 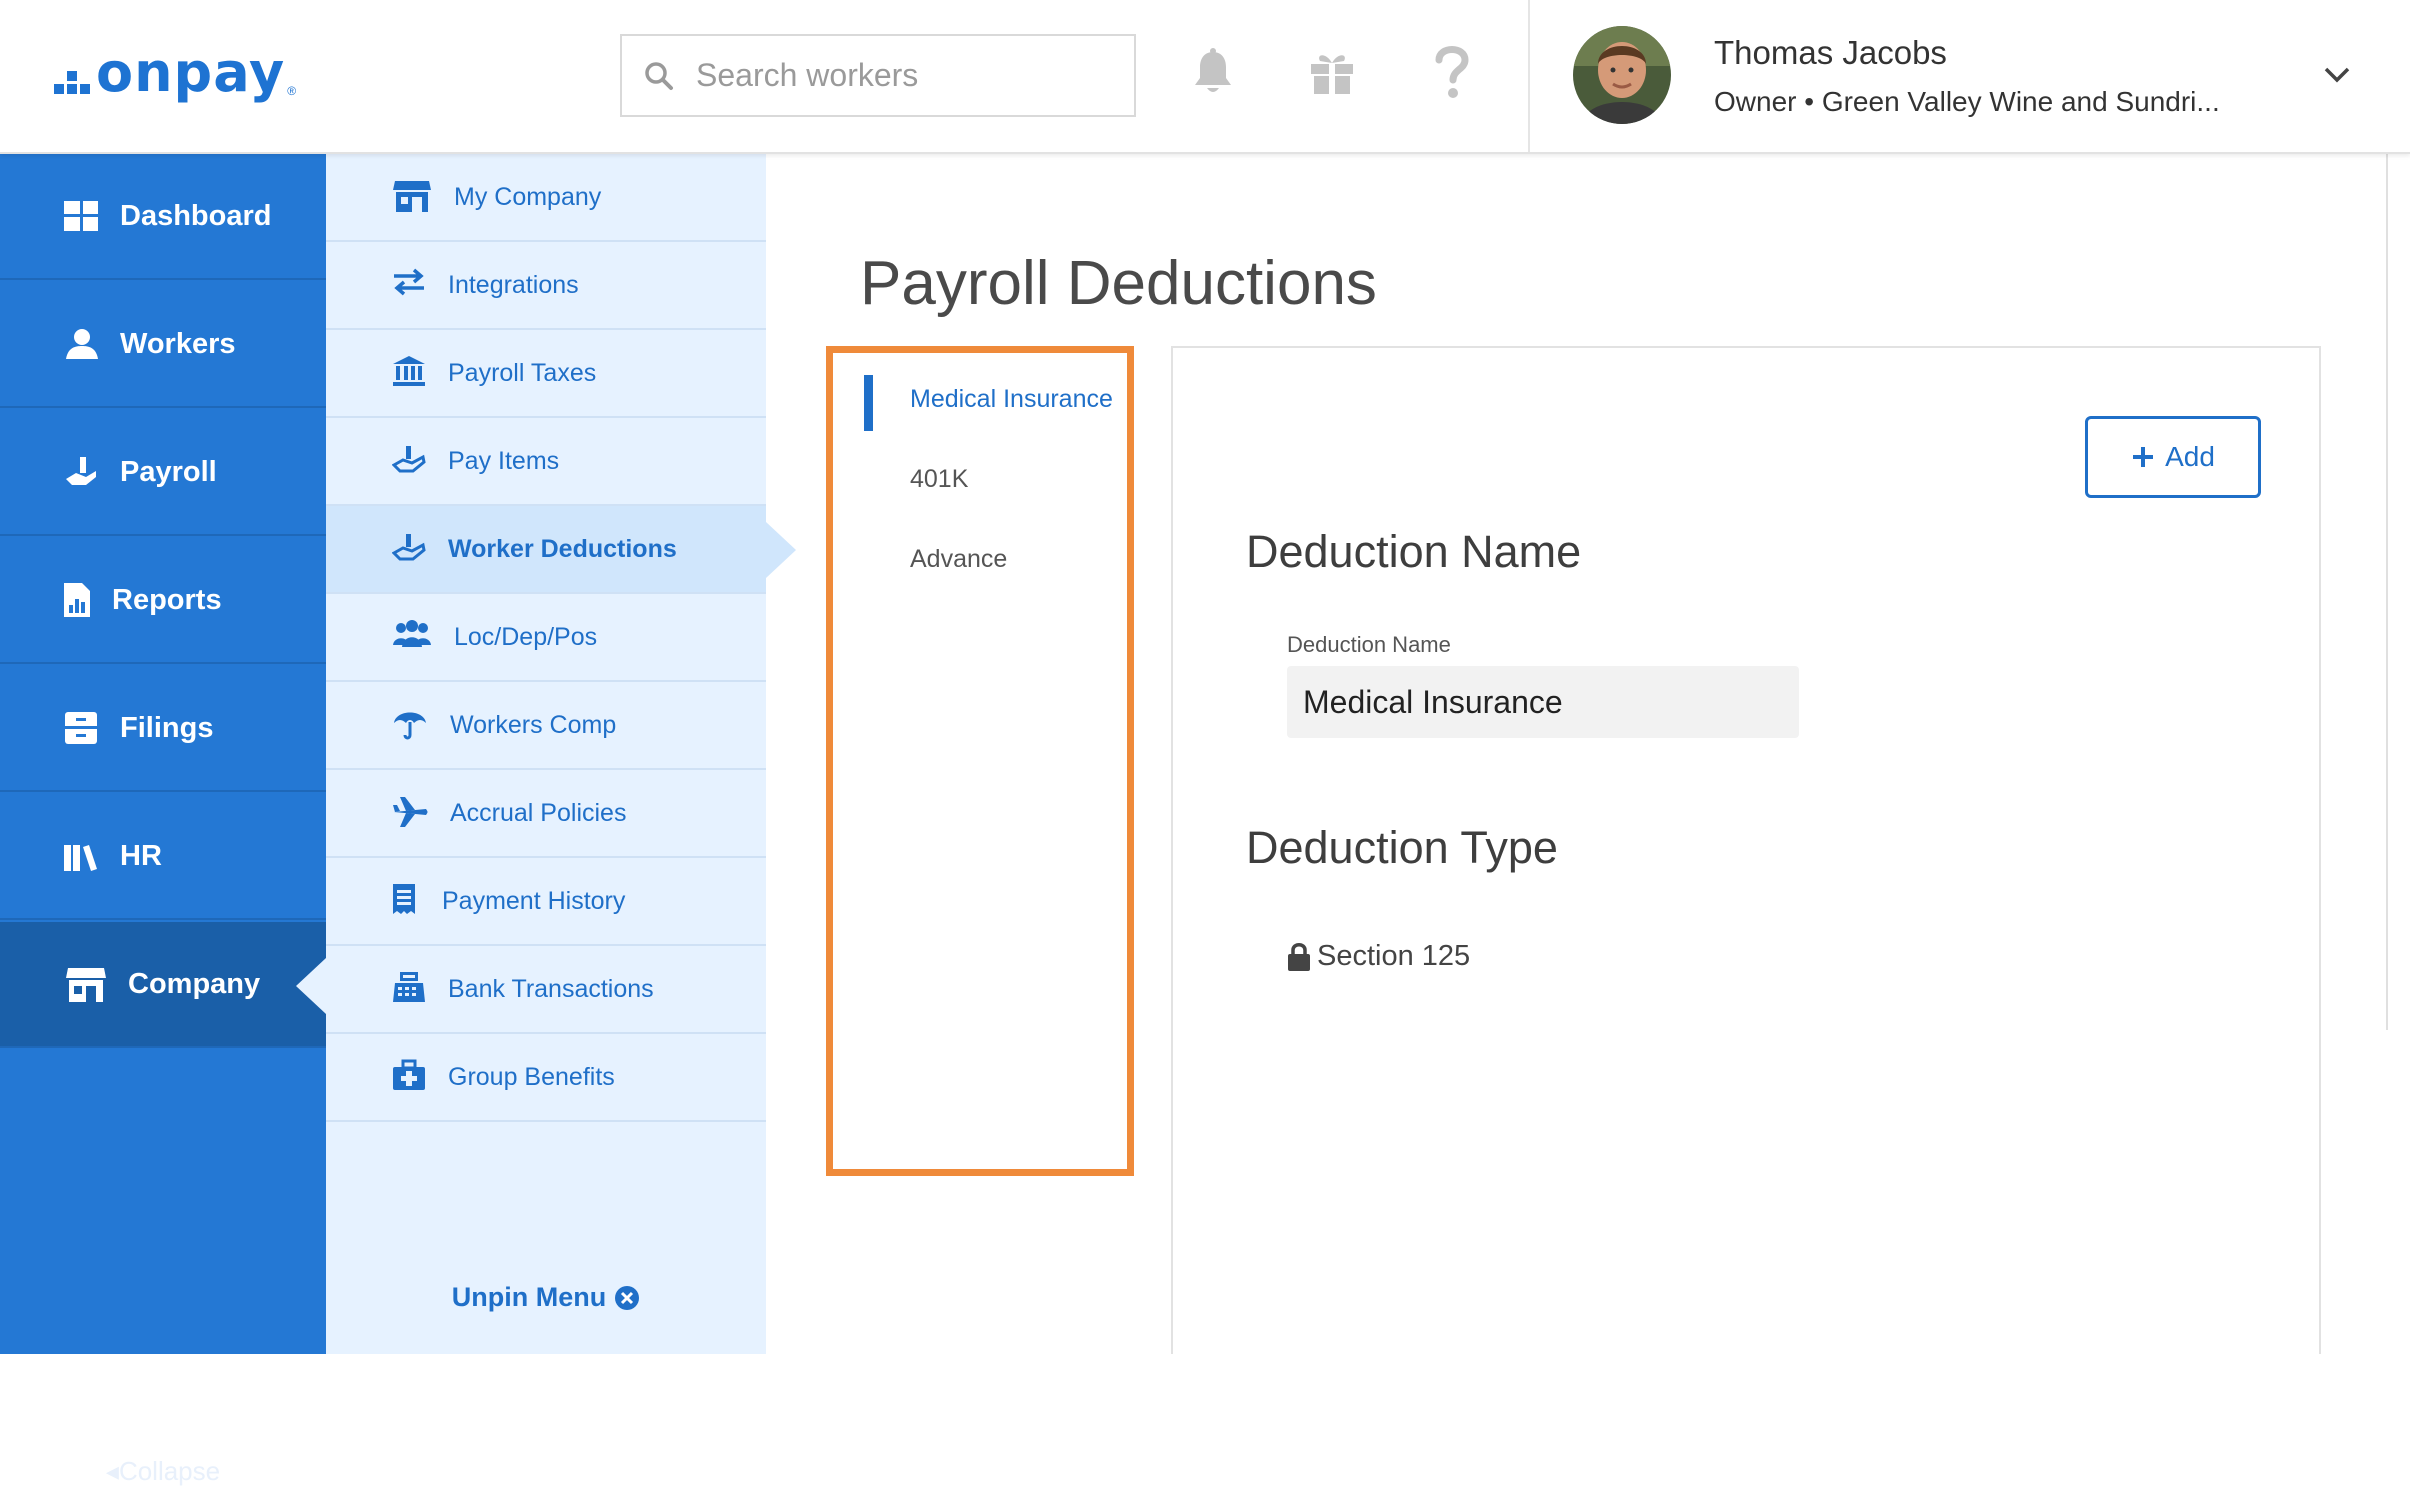 What do you see at coordinates (412, 637) in the screenshot?
I see `people-icon` at bounding box center [412, 637].